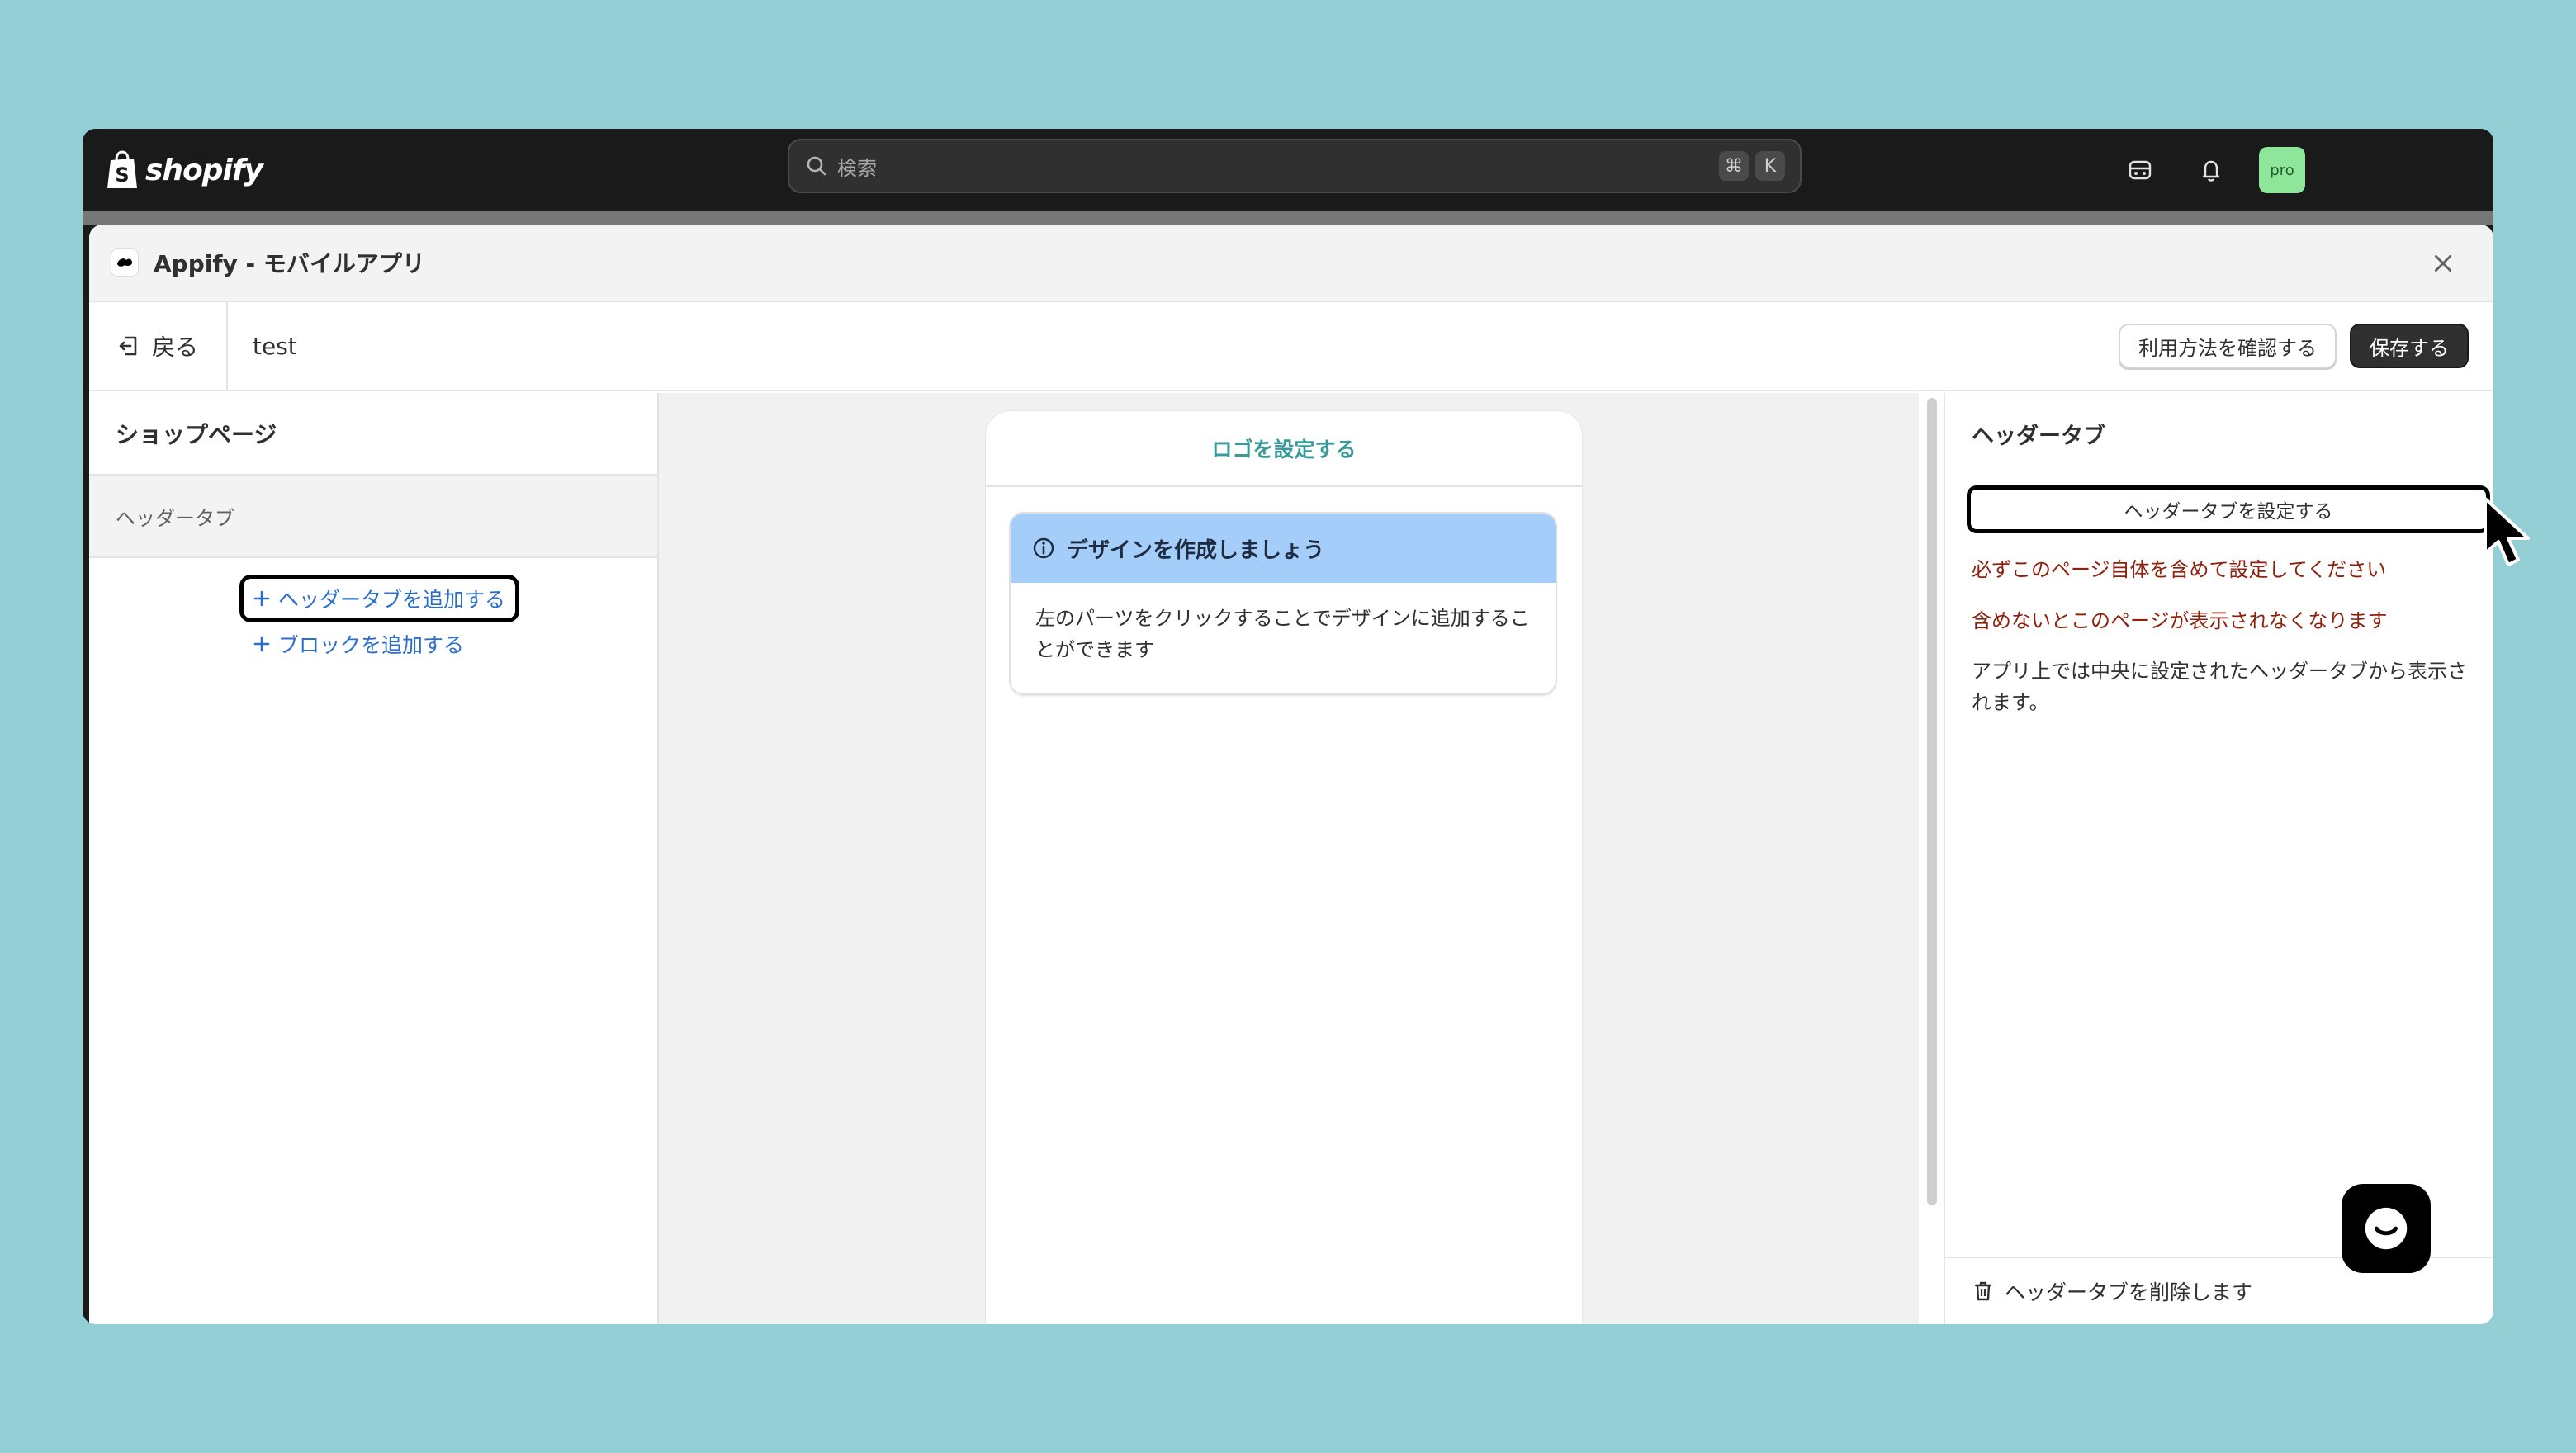  What do you see at coordinates (1932, 801) in the screenshot?
I see `preview-scrollbar` at bounding box center [1932, 801].